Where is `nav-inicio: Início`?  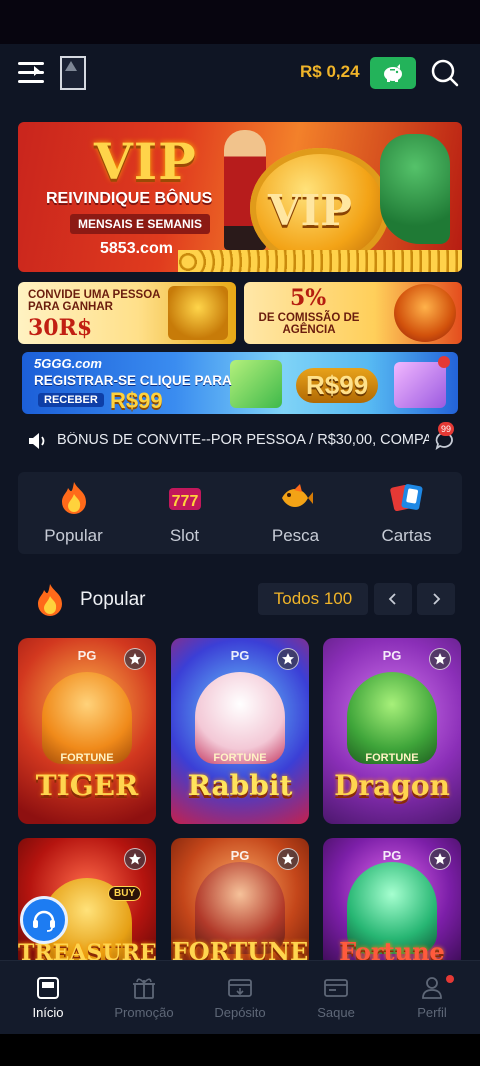
nav-inicio: Início is located at coordinates (48, 997).